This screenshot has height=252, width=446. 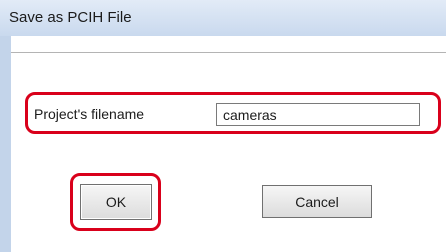 I want to click on cancel-button: Cancel, so click(x=317, y=201).